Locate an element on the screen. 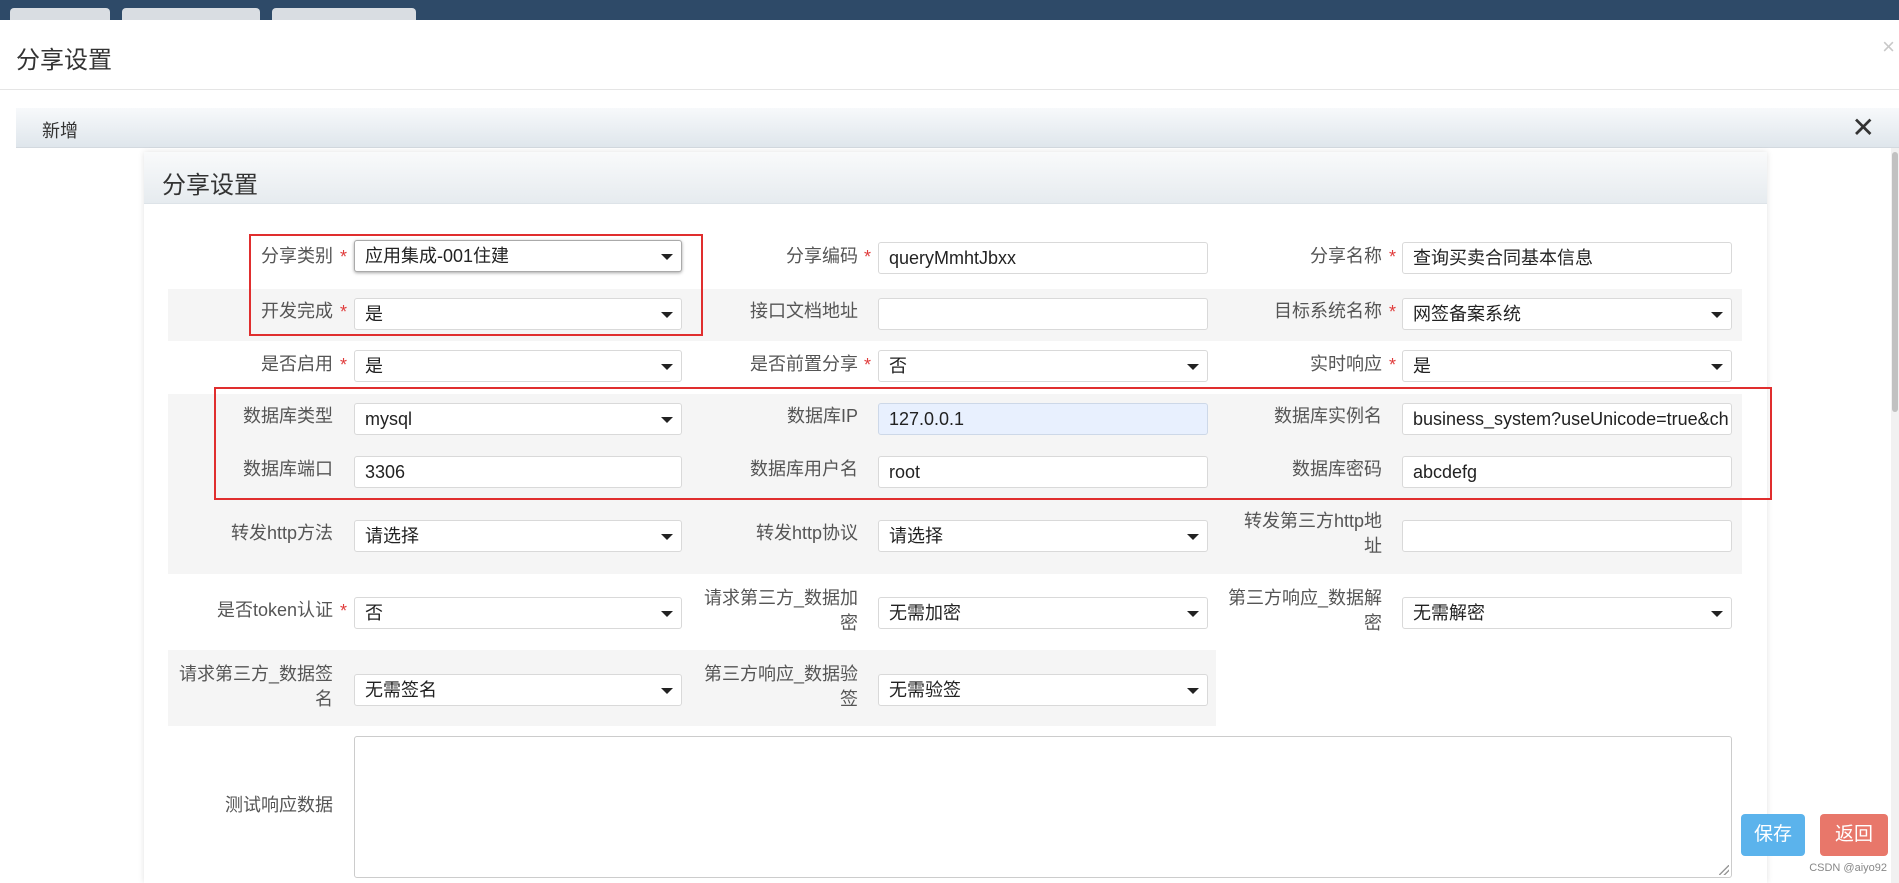  resp-verify-label: 第三方响应_数据验 签 is located at coordinates (774, 687).